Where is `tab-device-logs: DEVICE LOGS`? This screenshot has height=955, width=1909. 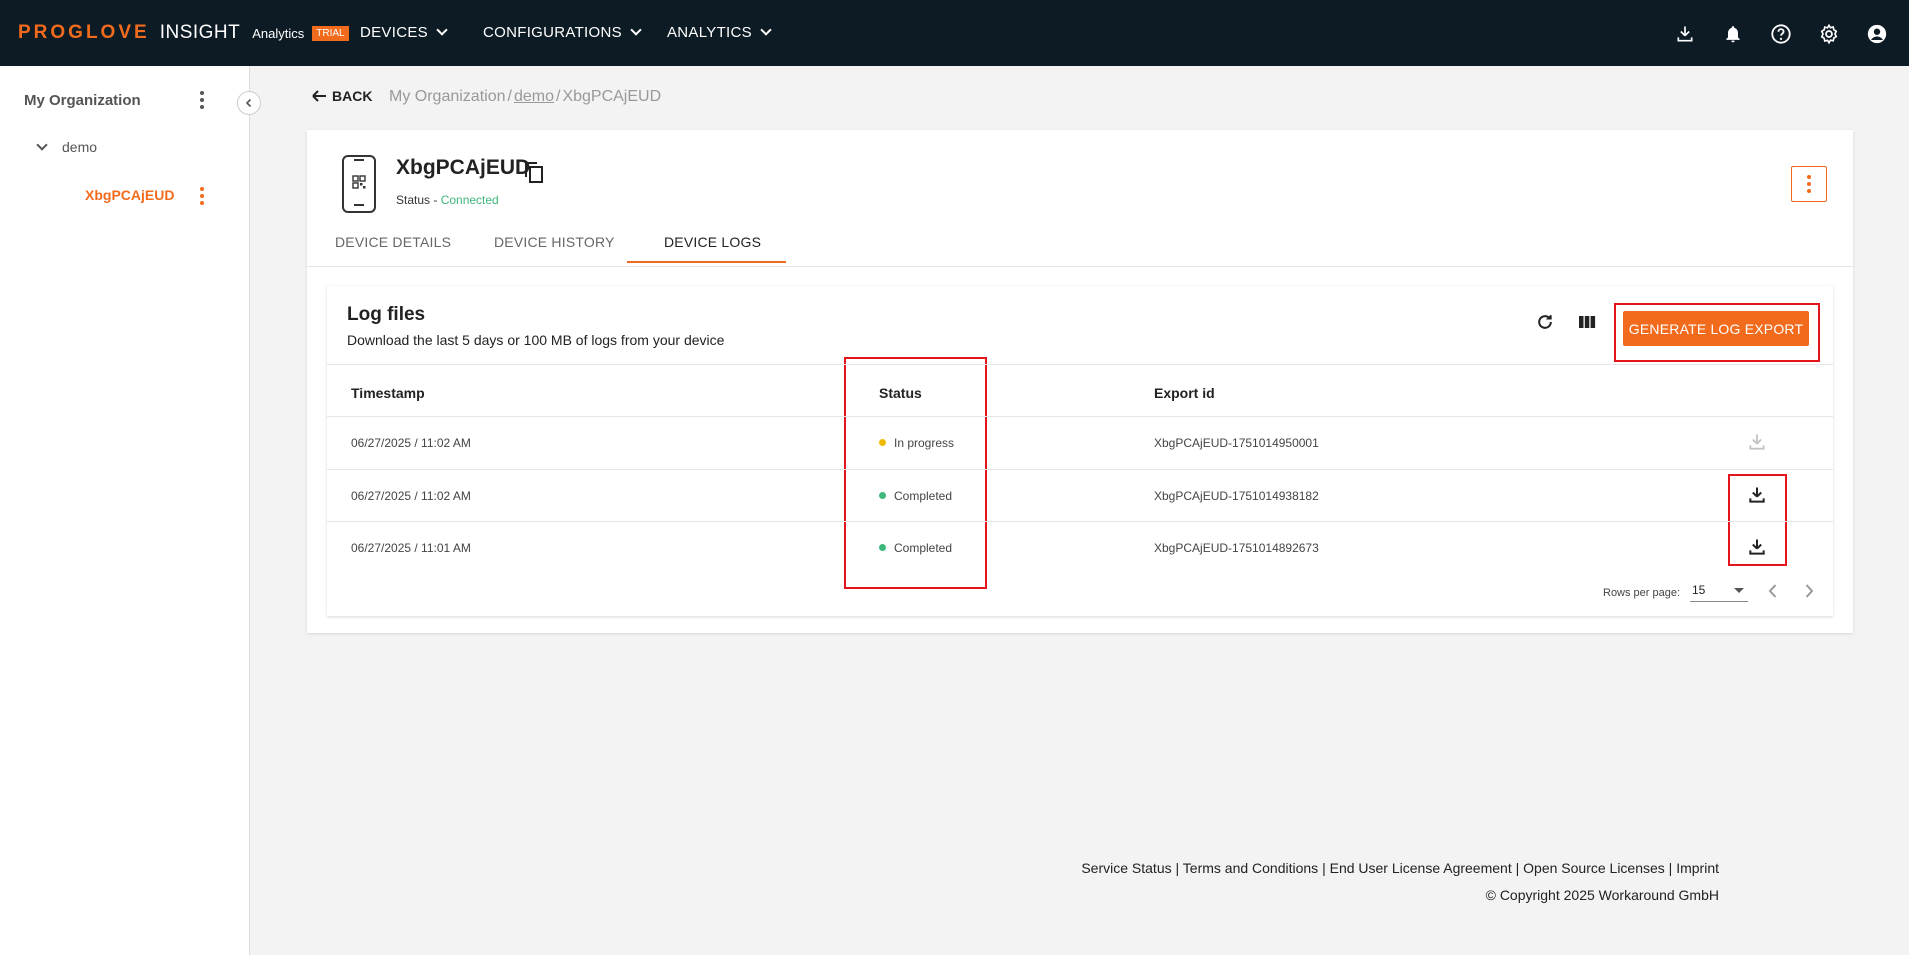 tab-device-logs: DEVICE LOGS is located at coordinates (712, 242).